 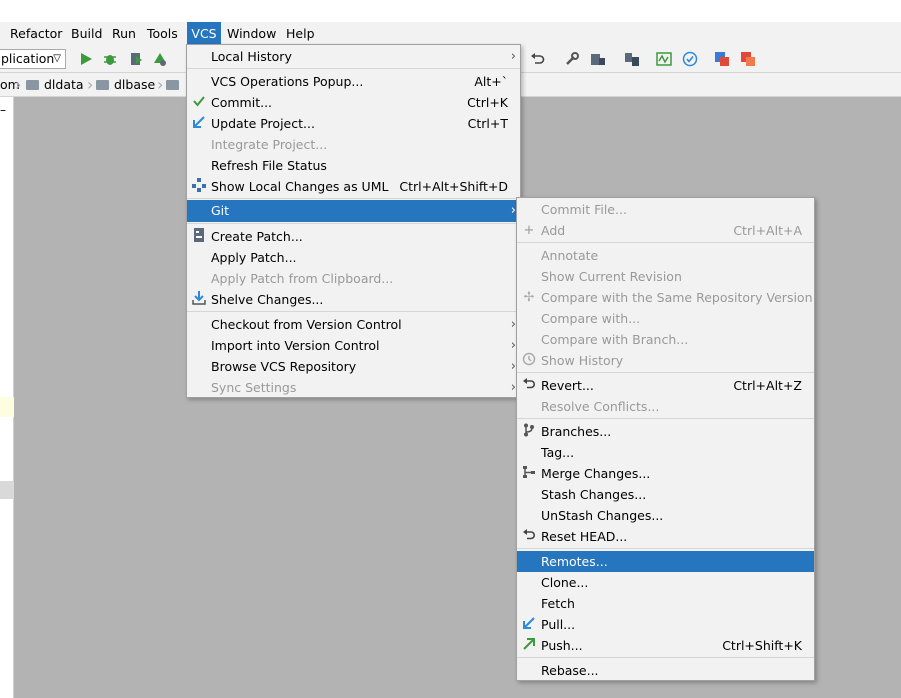 What do you see at coordinates (582, 360) in the screenshot?
I see `item-label: Show History` at bounding box center [582, 360].